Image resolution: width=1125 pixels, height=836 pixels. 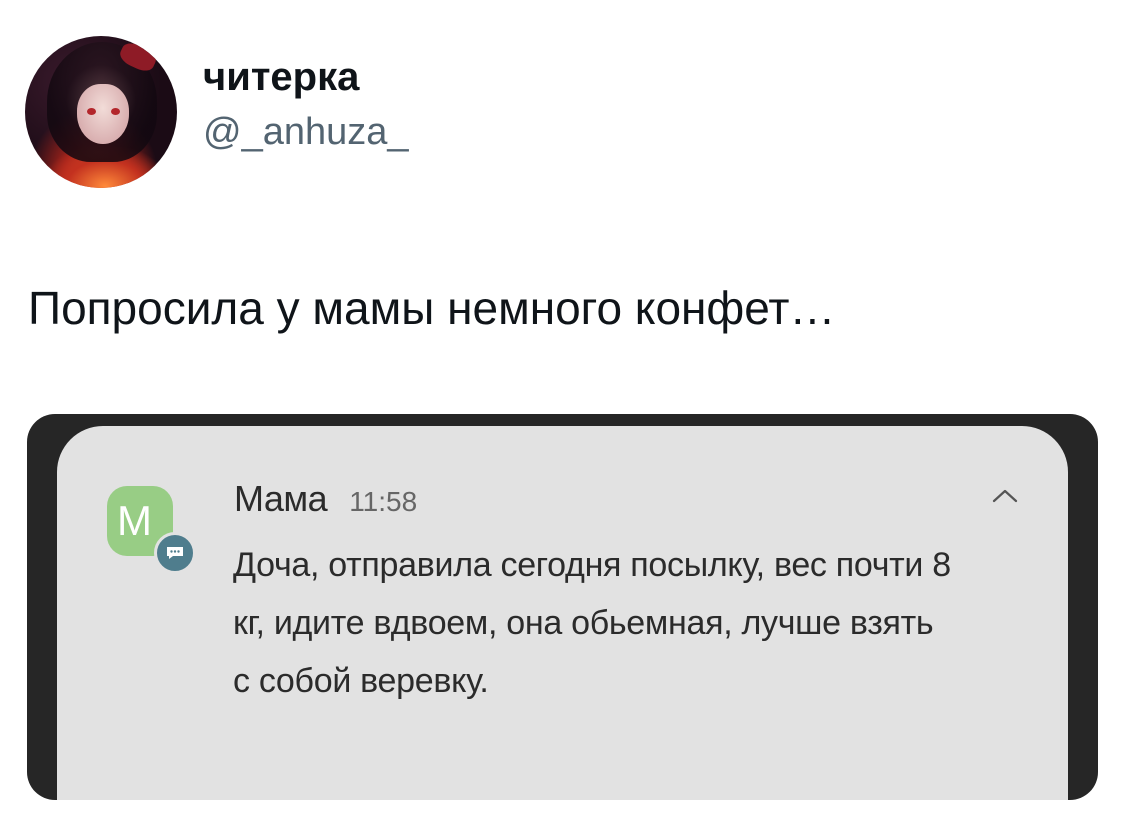 What do you see at coordinates (1005, 498) in the screenshot?
I see `chevron-up-icon` at bounding box center [1005, 498].